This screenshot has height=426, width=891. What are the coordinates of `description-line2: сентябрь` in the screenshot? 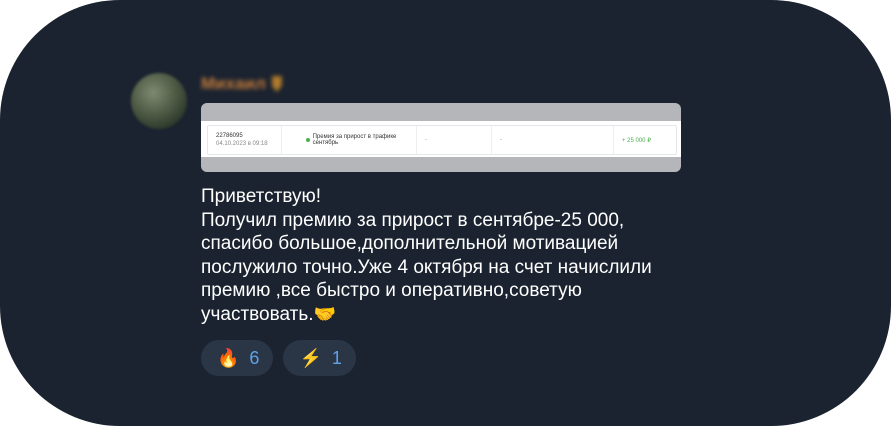 It's located at (325, 143).